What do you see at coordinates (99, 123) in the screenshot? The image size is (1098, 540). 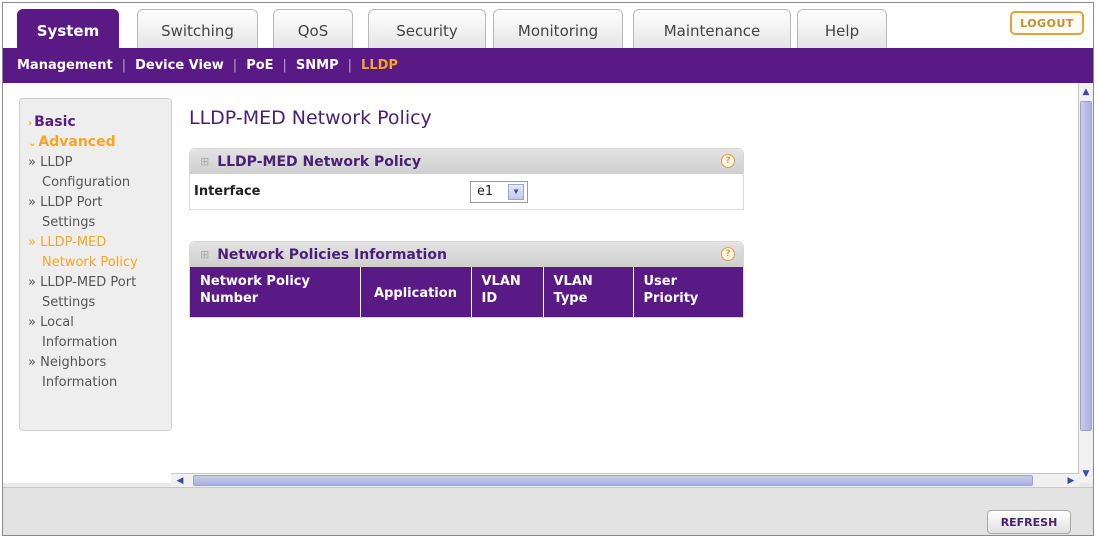 I see `menu-basic: › Basic` at bounding box center [99, 123].